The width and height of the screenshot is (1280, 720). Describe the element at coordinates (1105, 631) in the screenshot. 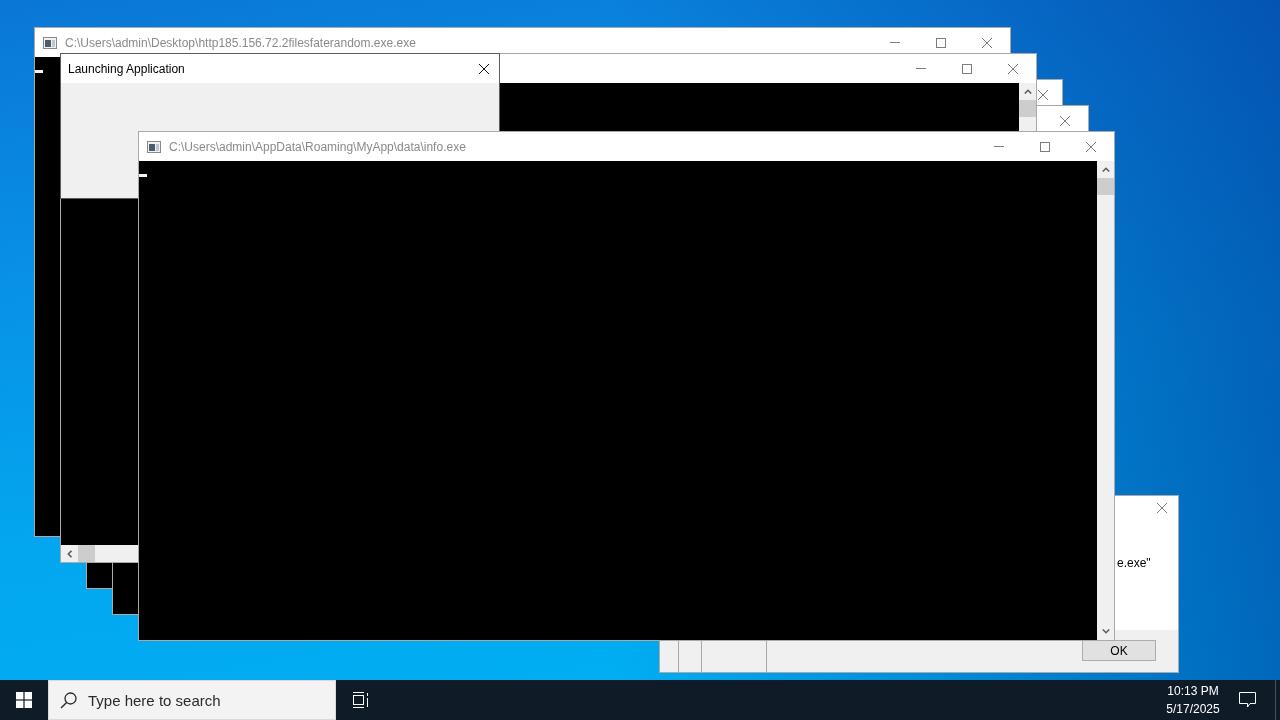

I see `chevron-down-icon` at that location.